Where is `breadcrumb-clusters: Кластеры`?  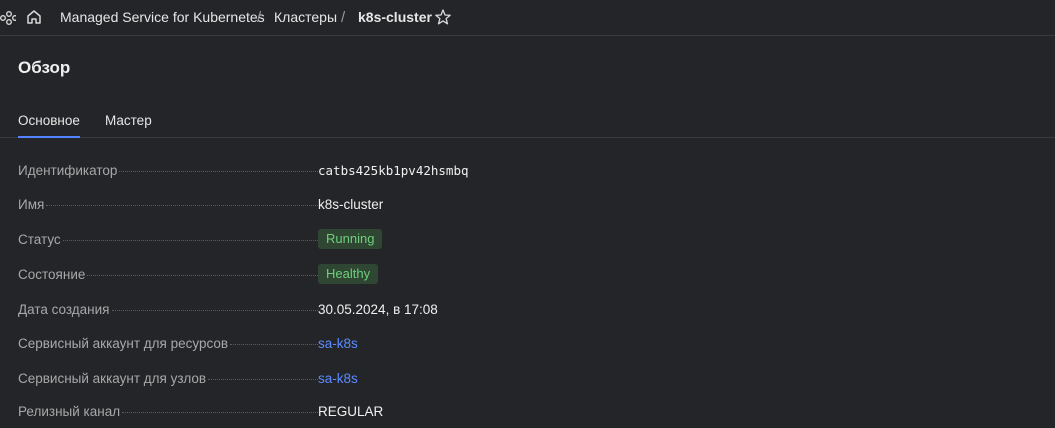
breadcrumb-clusters: Кластеры is located at coordinates (305, 17).